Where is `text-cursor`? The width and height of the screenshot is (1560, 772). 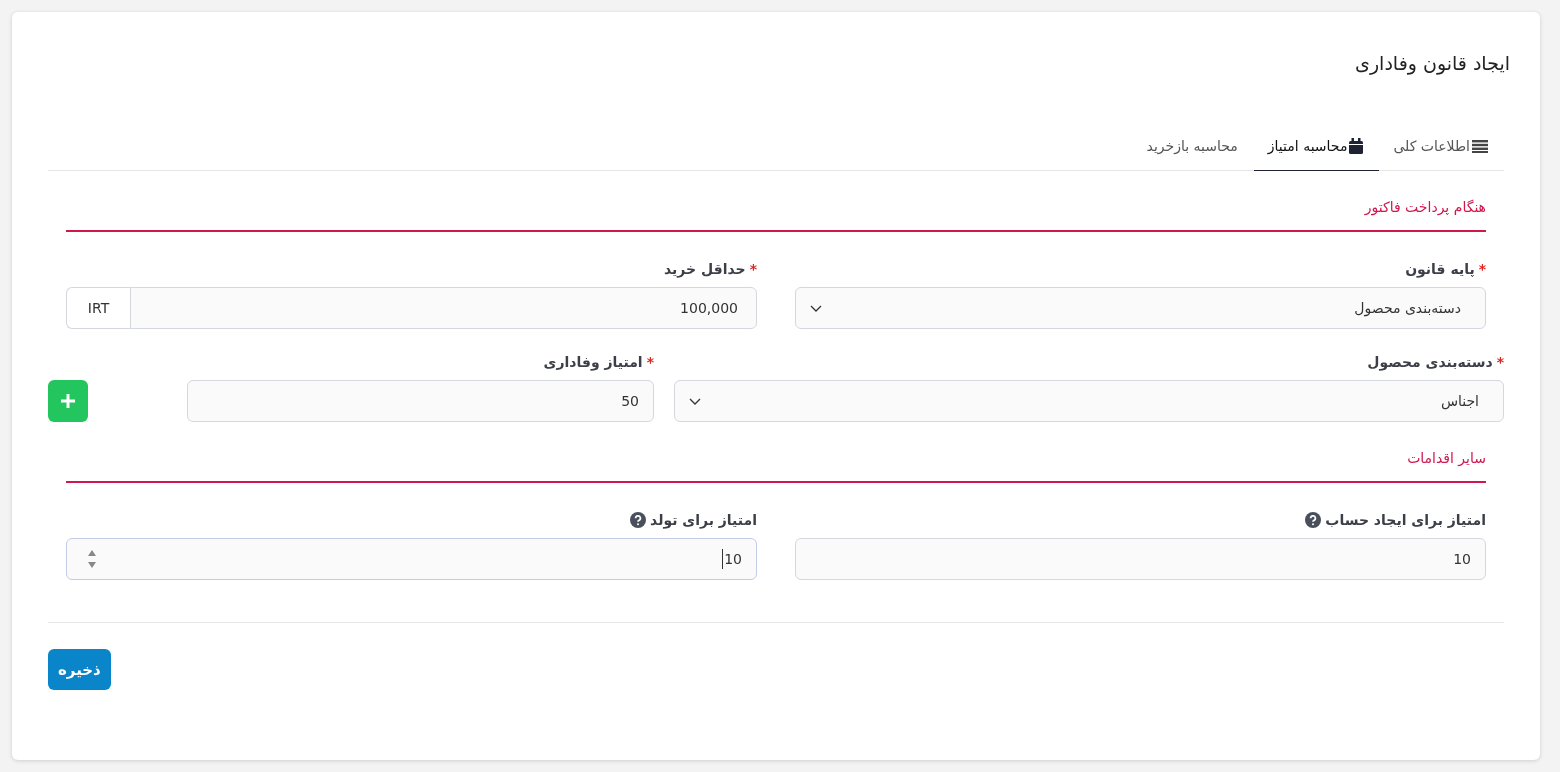
text-cursor is located at coordinates (723, 559).